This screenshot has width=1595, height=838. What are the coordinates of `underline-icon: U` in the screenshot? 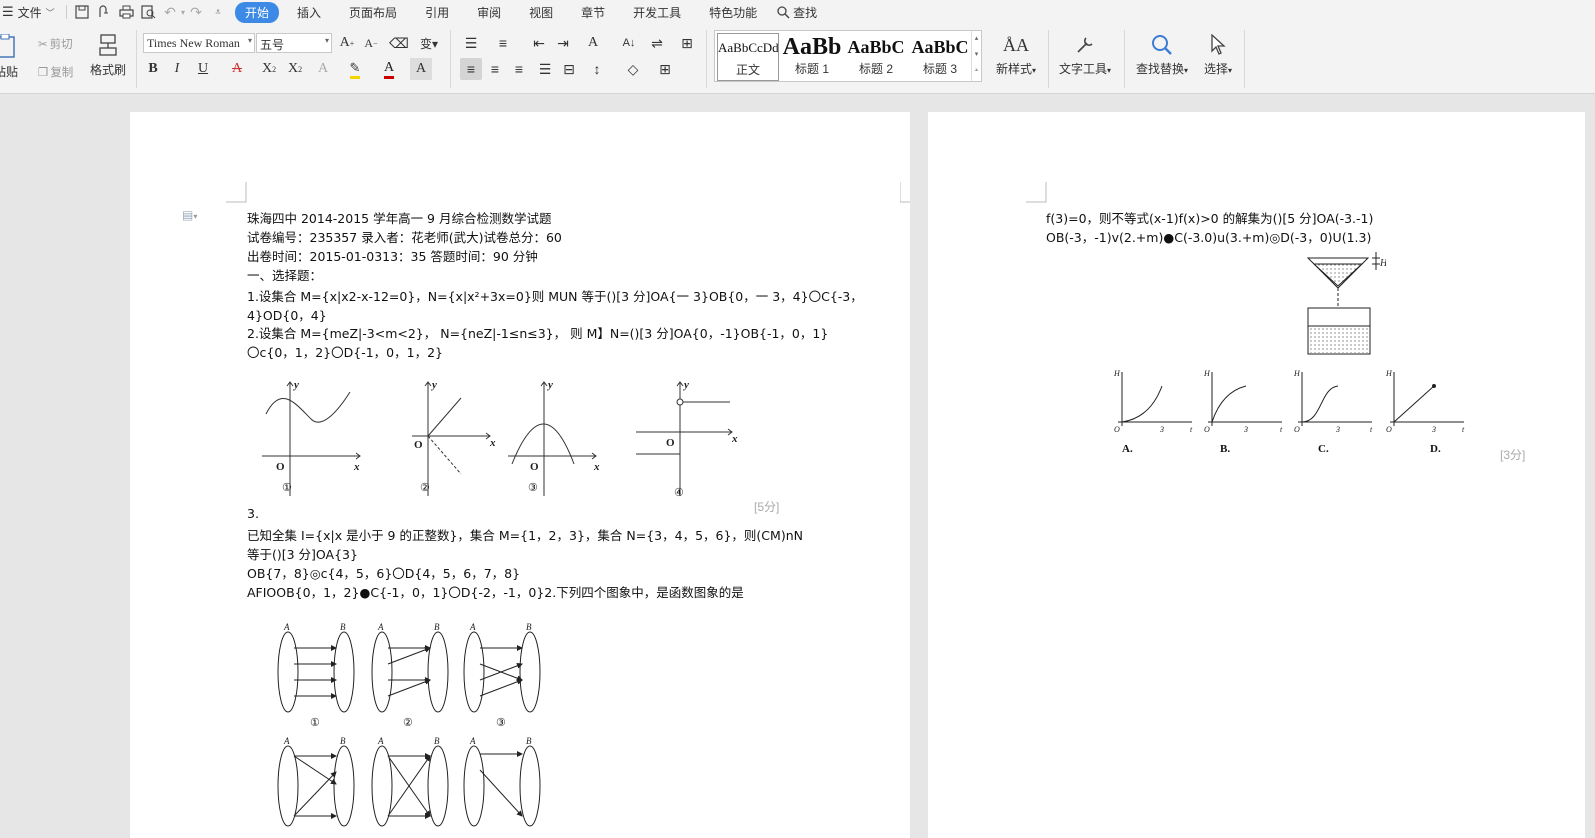 It's located at (203, 69).